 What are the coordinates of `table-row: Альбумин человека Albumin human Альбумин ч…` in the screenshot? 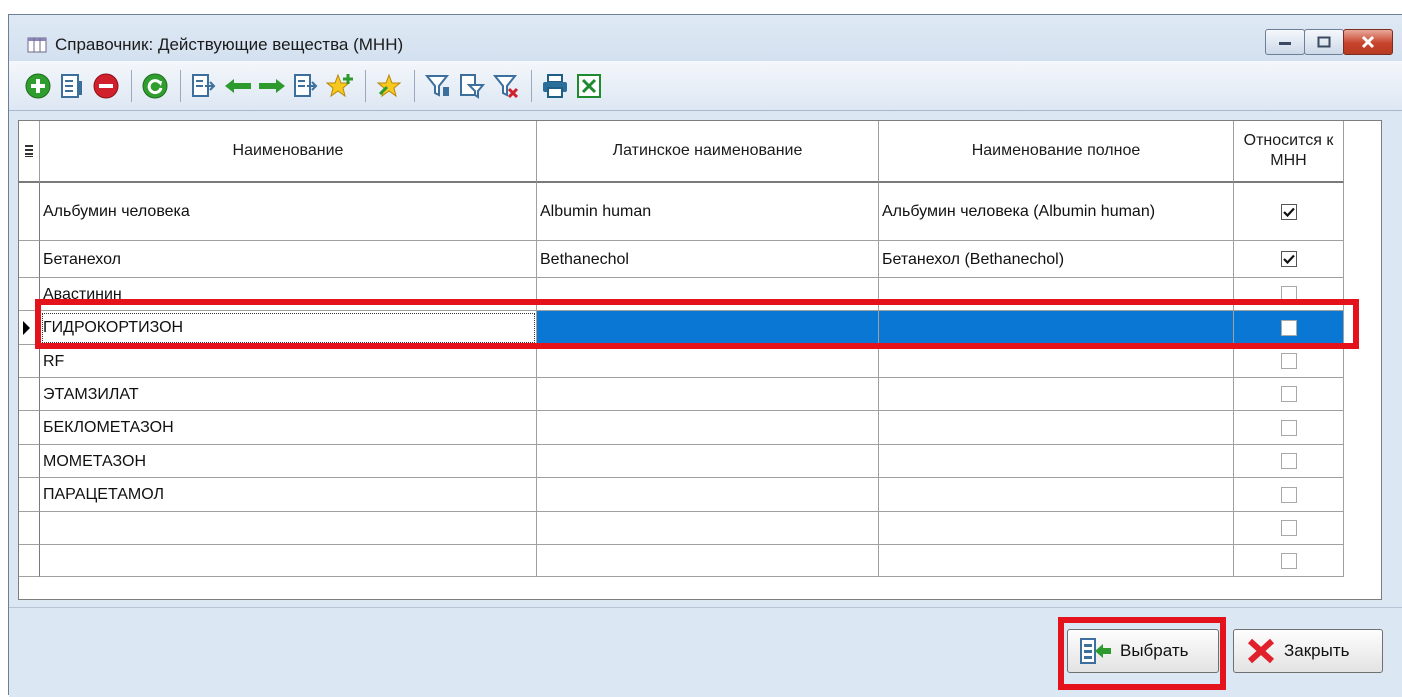 It's located at (681, 212).